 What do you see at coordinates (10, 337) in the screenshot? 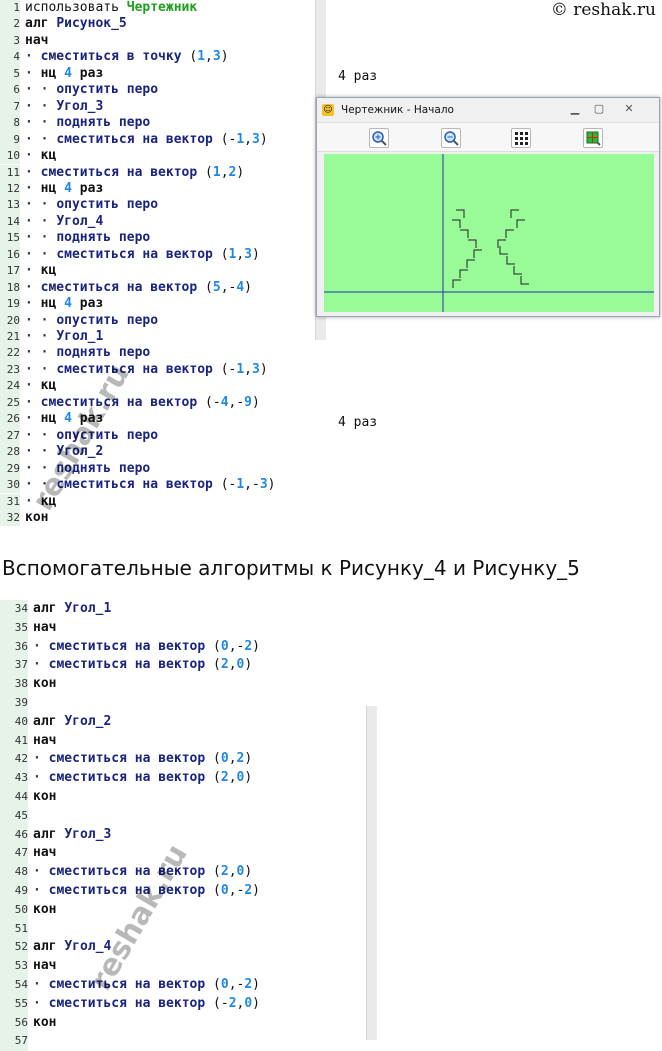
I see `line-number: 21` at bounding box center [10, 337].